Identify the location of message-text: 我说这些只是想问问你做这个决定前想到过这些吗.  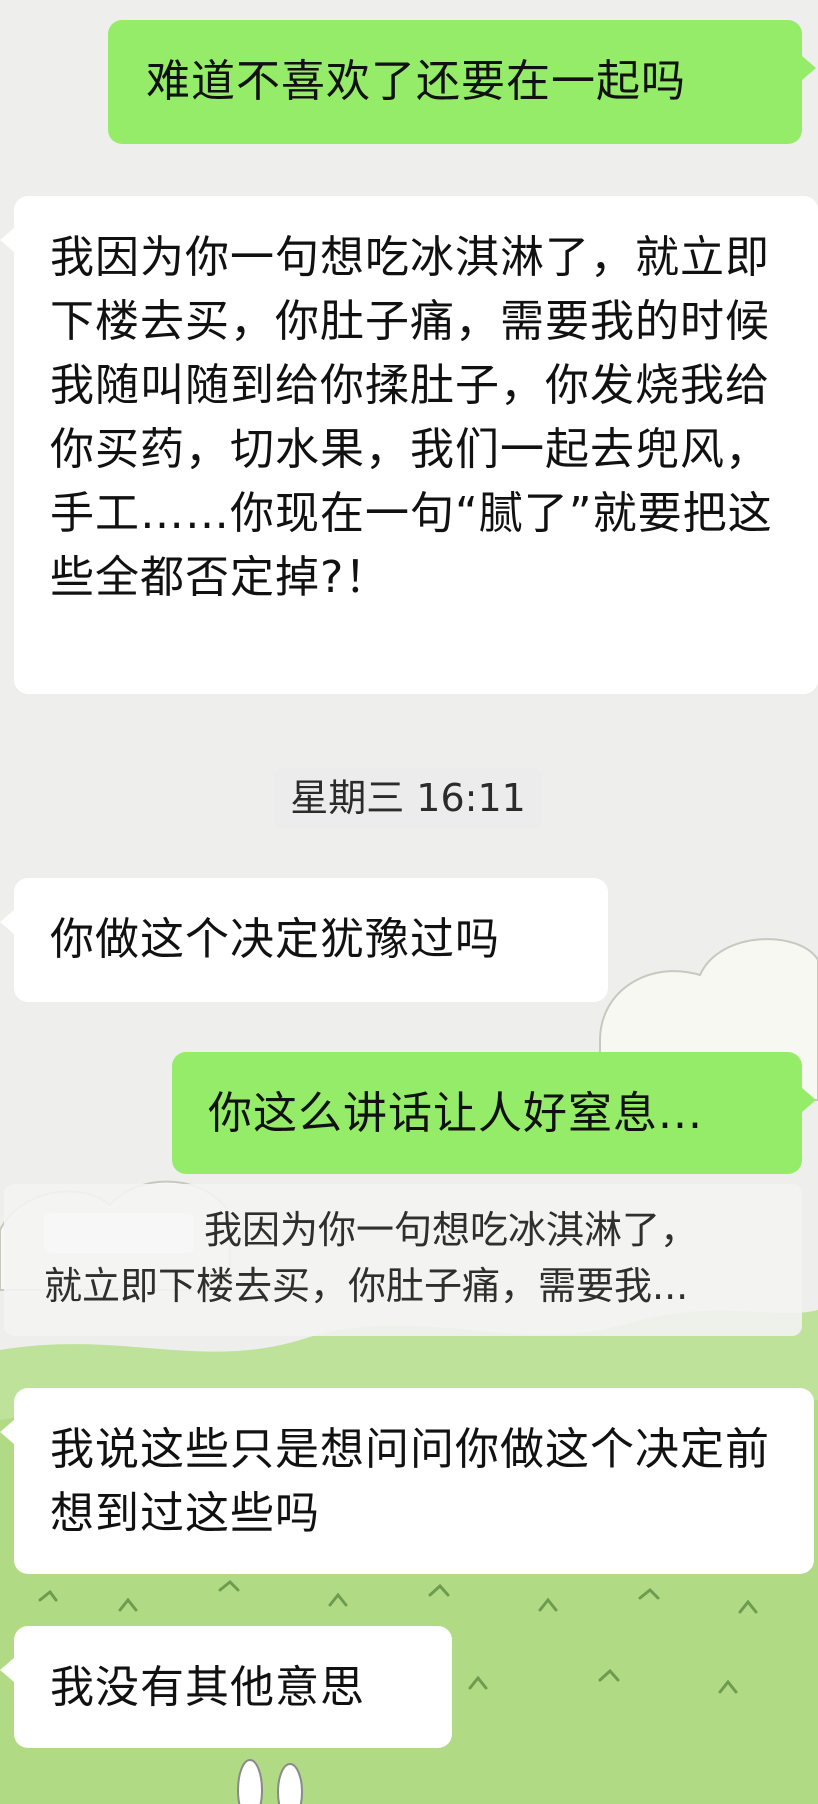
(410, 1481).